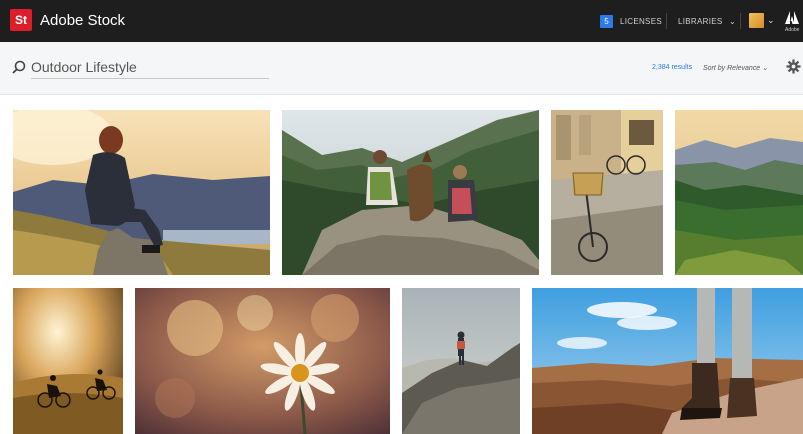  Describe the element at coordinates (607, 192) in the screenshot. I see `image-tile-bicycle-with-basket-alley` at that location.